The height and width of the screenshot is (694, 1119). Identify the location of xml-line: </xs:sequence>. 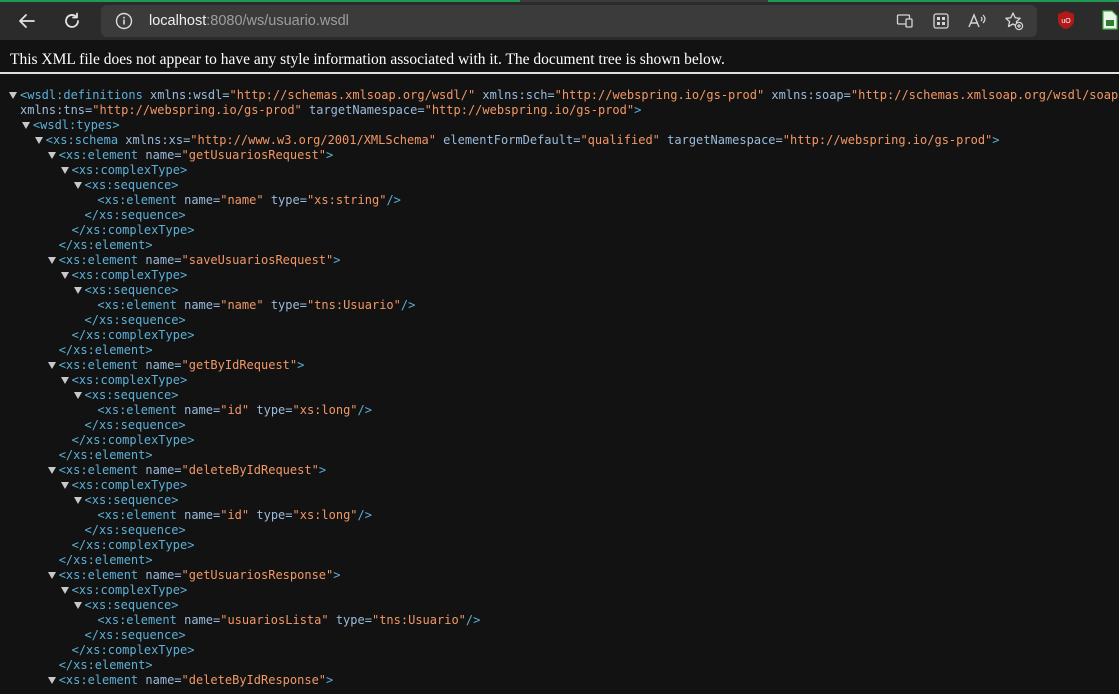
(135, 530).